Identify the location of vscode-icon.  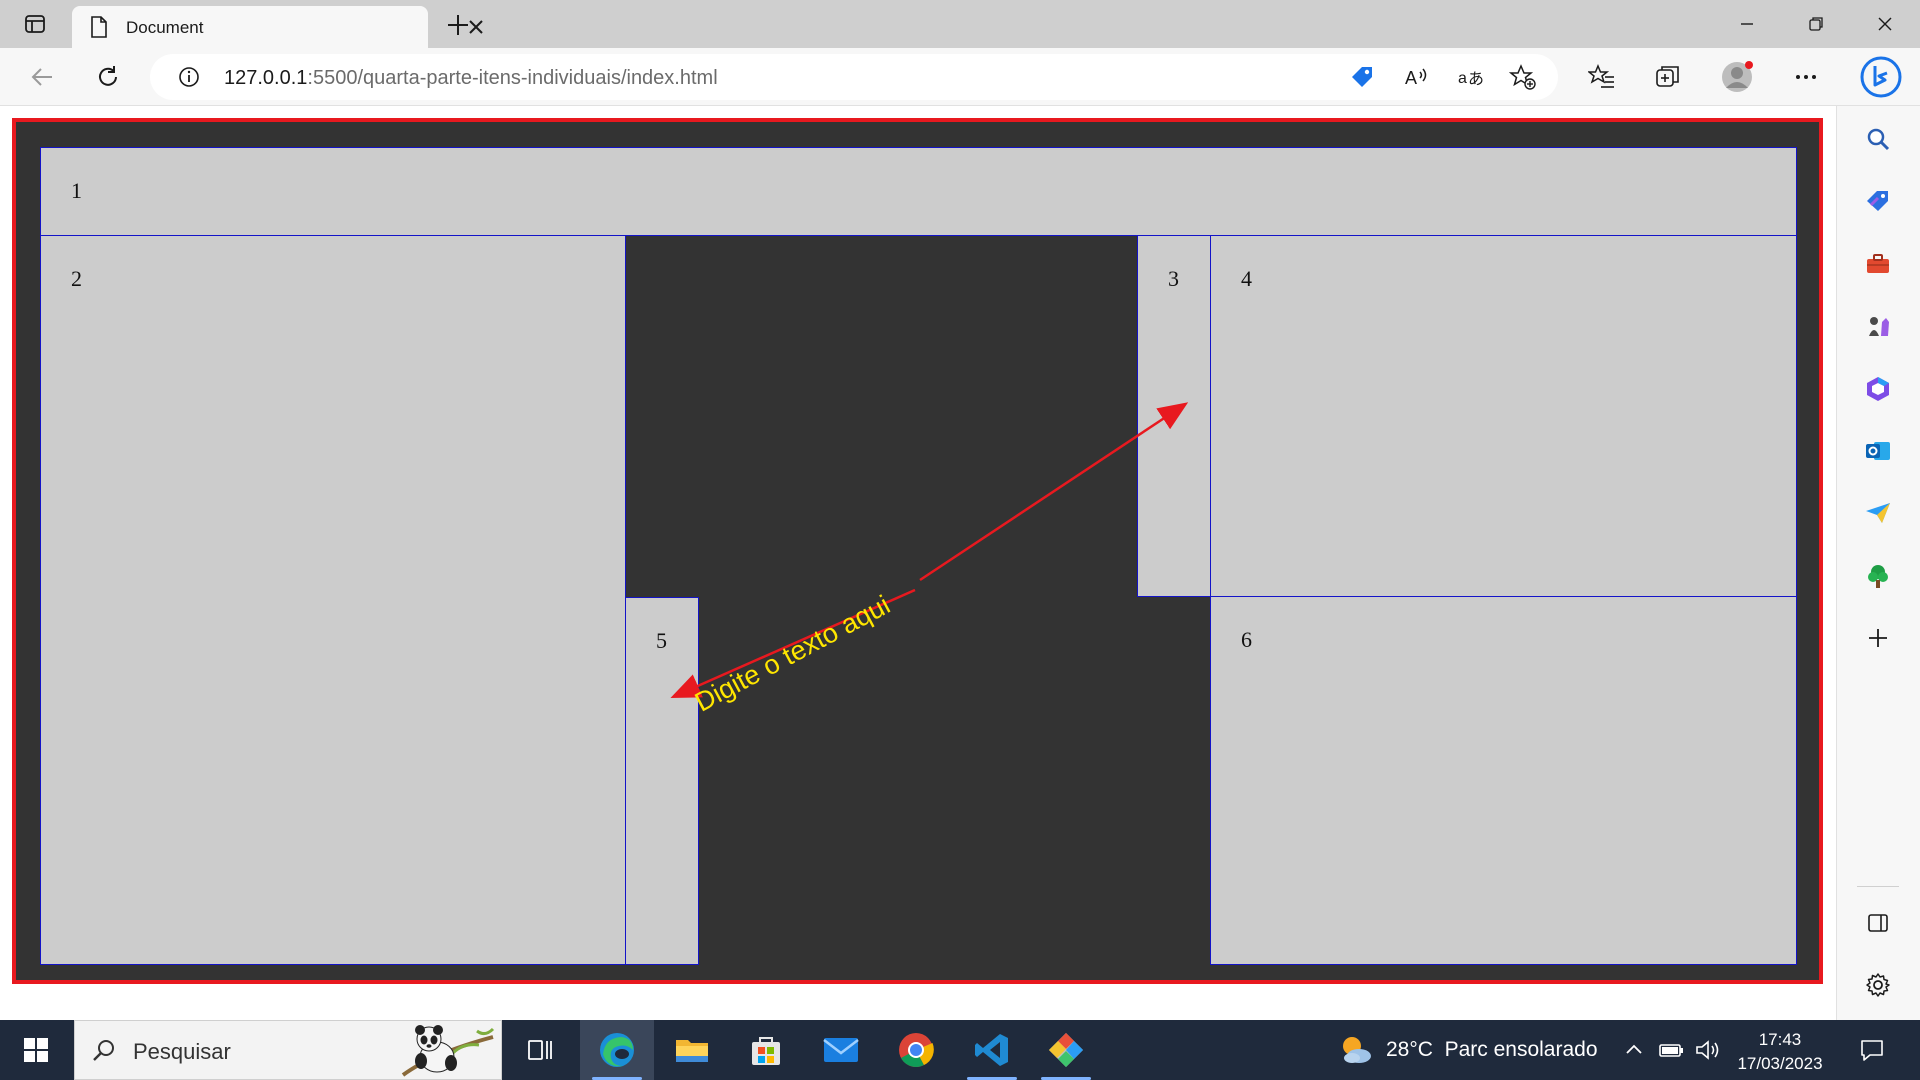
(991, 1050).